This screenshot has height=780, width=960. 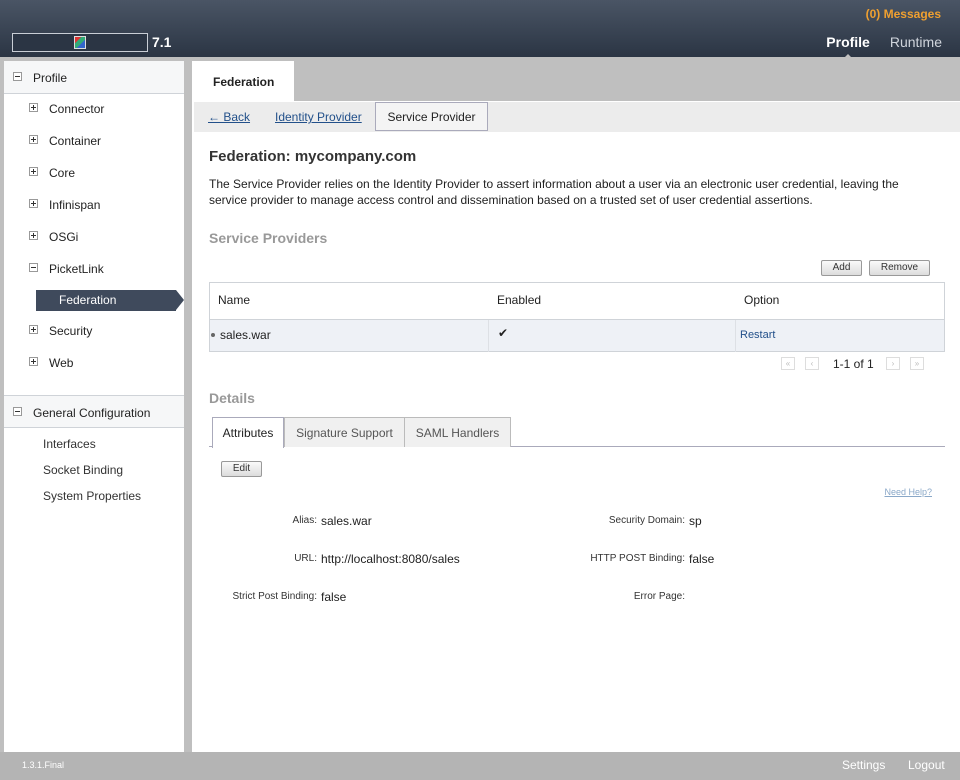 I want to click on url-value: http://localhost:8080/sales, so click(x=390, y=559).